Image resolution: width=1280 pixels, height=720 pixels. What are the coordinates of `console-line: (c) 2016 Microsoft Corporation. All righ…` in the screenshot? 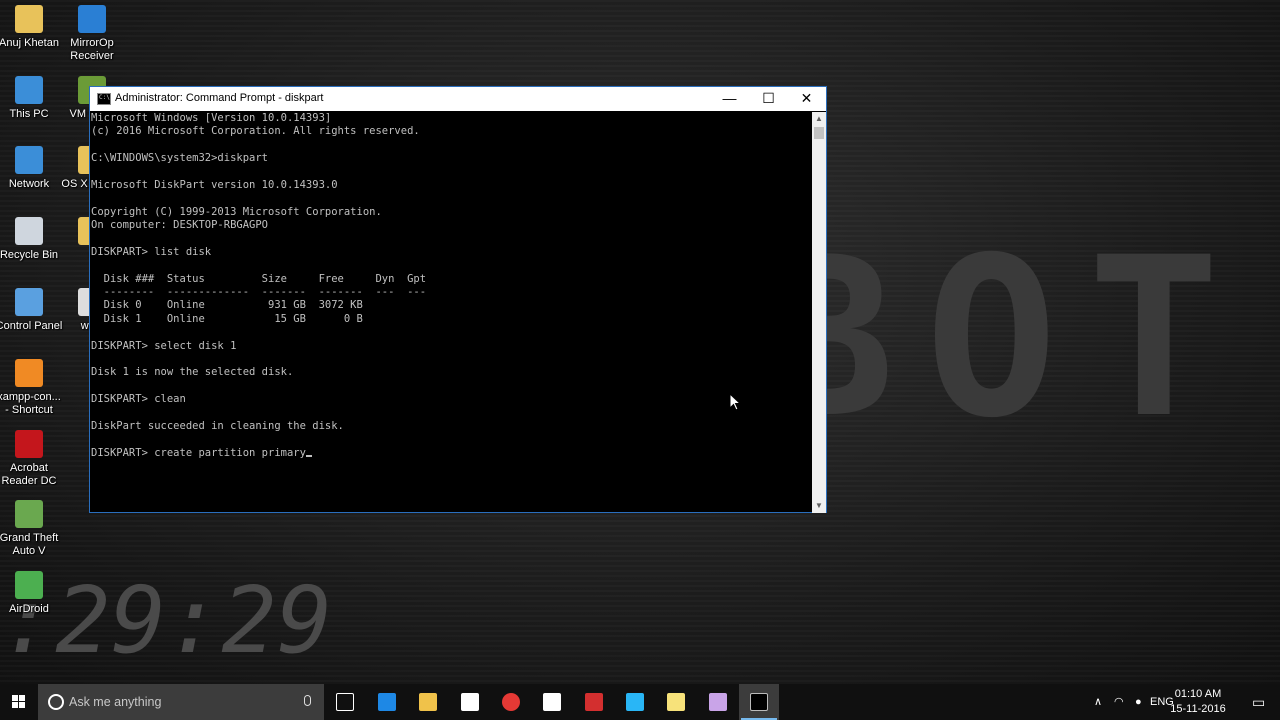 It's located at (255, 131).